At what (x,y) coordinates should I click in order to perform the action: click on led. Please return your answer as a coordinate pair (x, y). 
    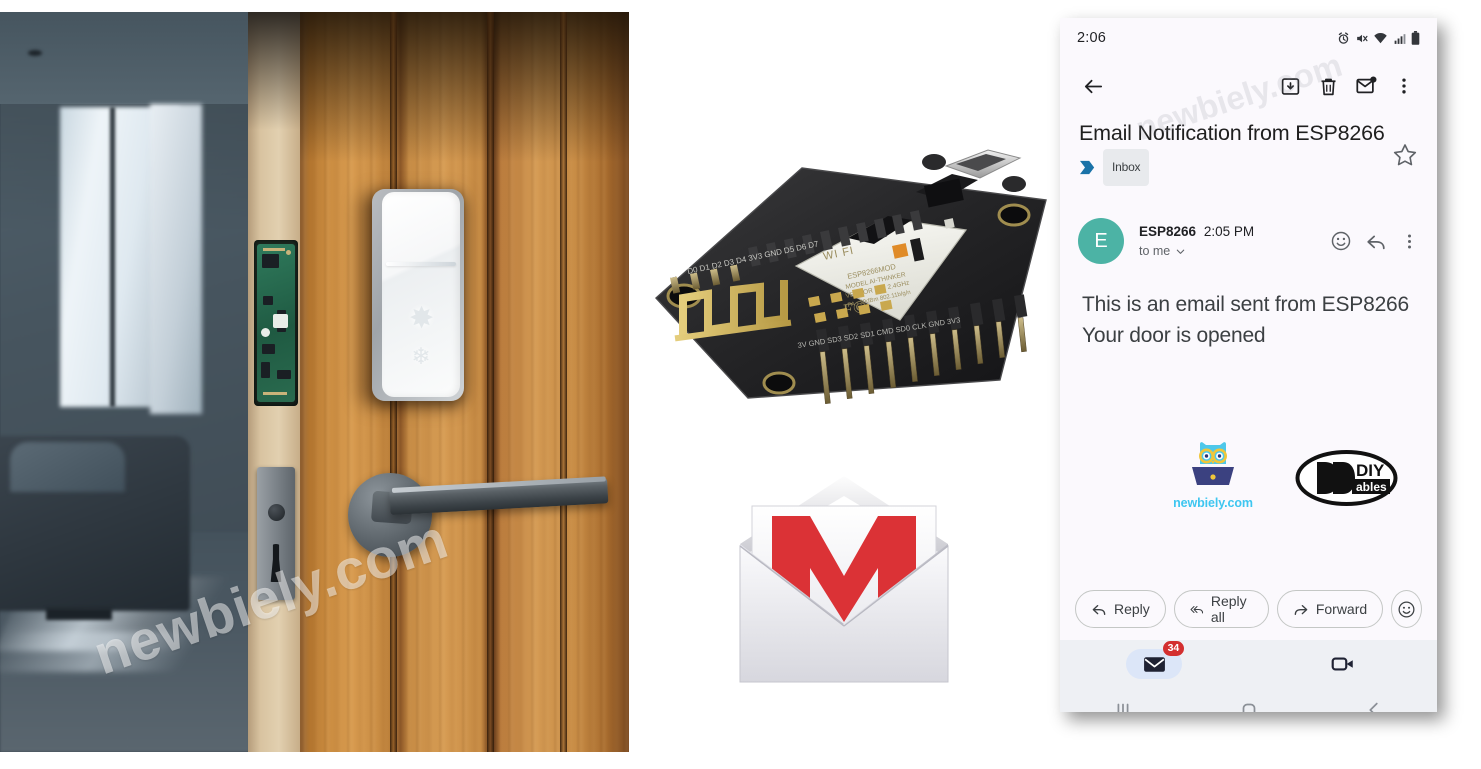
    Looking at the image, I should click on (949, 223).